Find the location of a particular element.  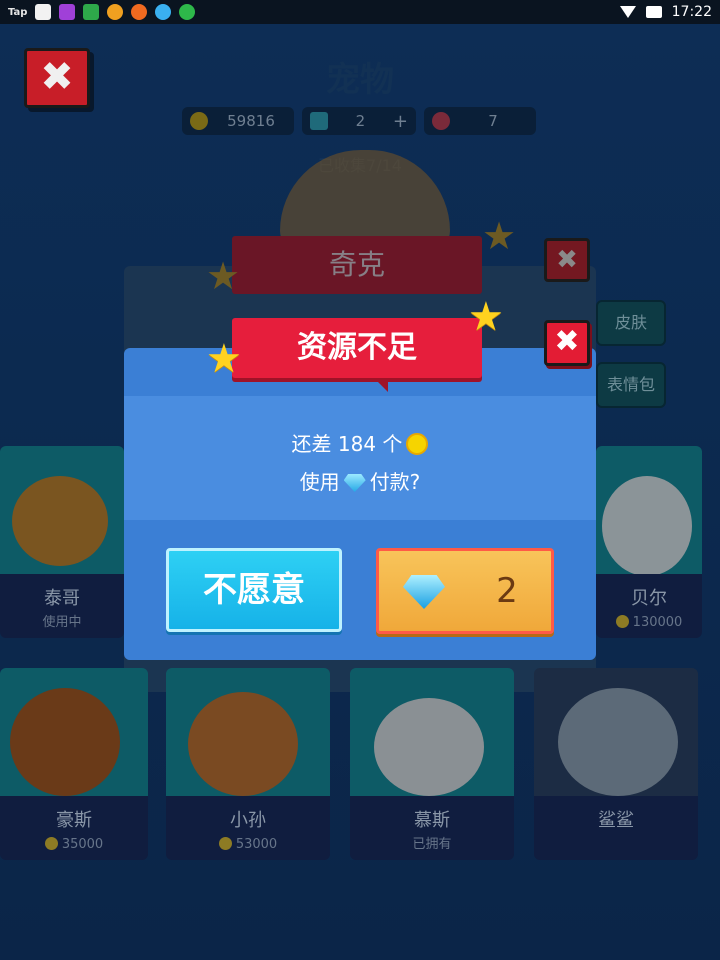

pet-name-ribbon: 奇克 is located at coordinates (357, 265).